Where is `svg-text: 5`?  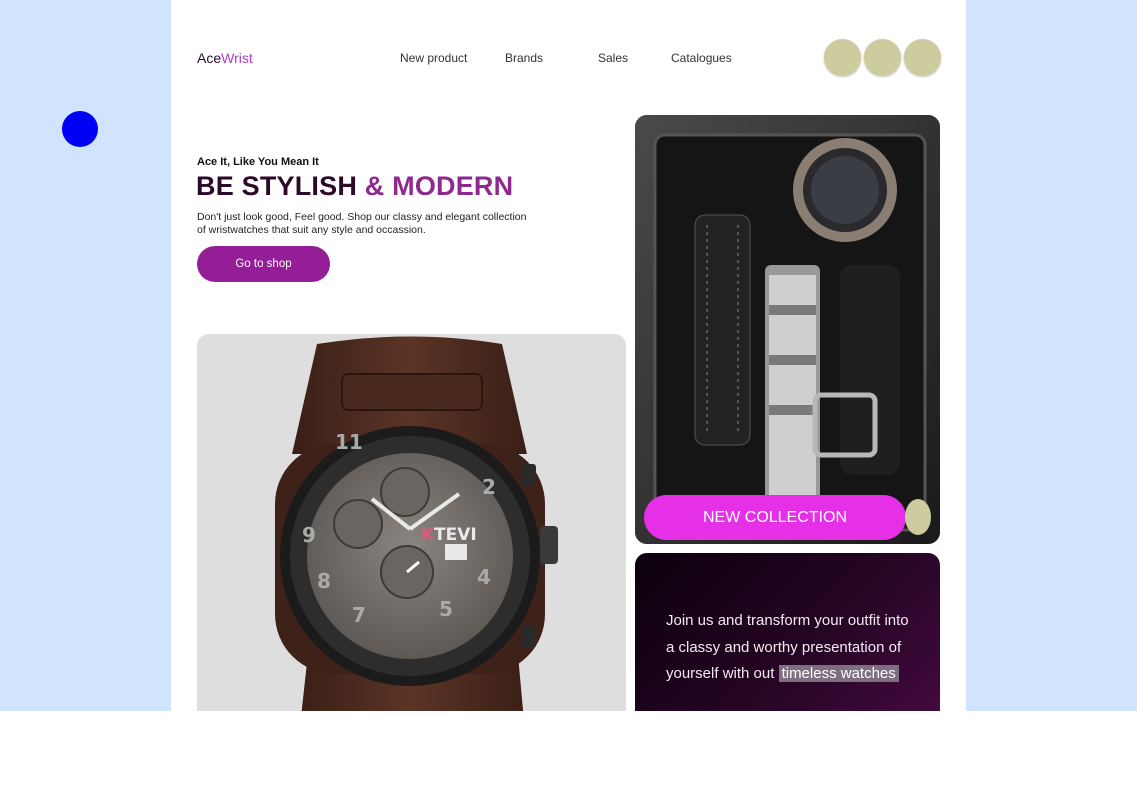
svg-text: 5 is located at coordinates (446, 609).